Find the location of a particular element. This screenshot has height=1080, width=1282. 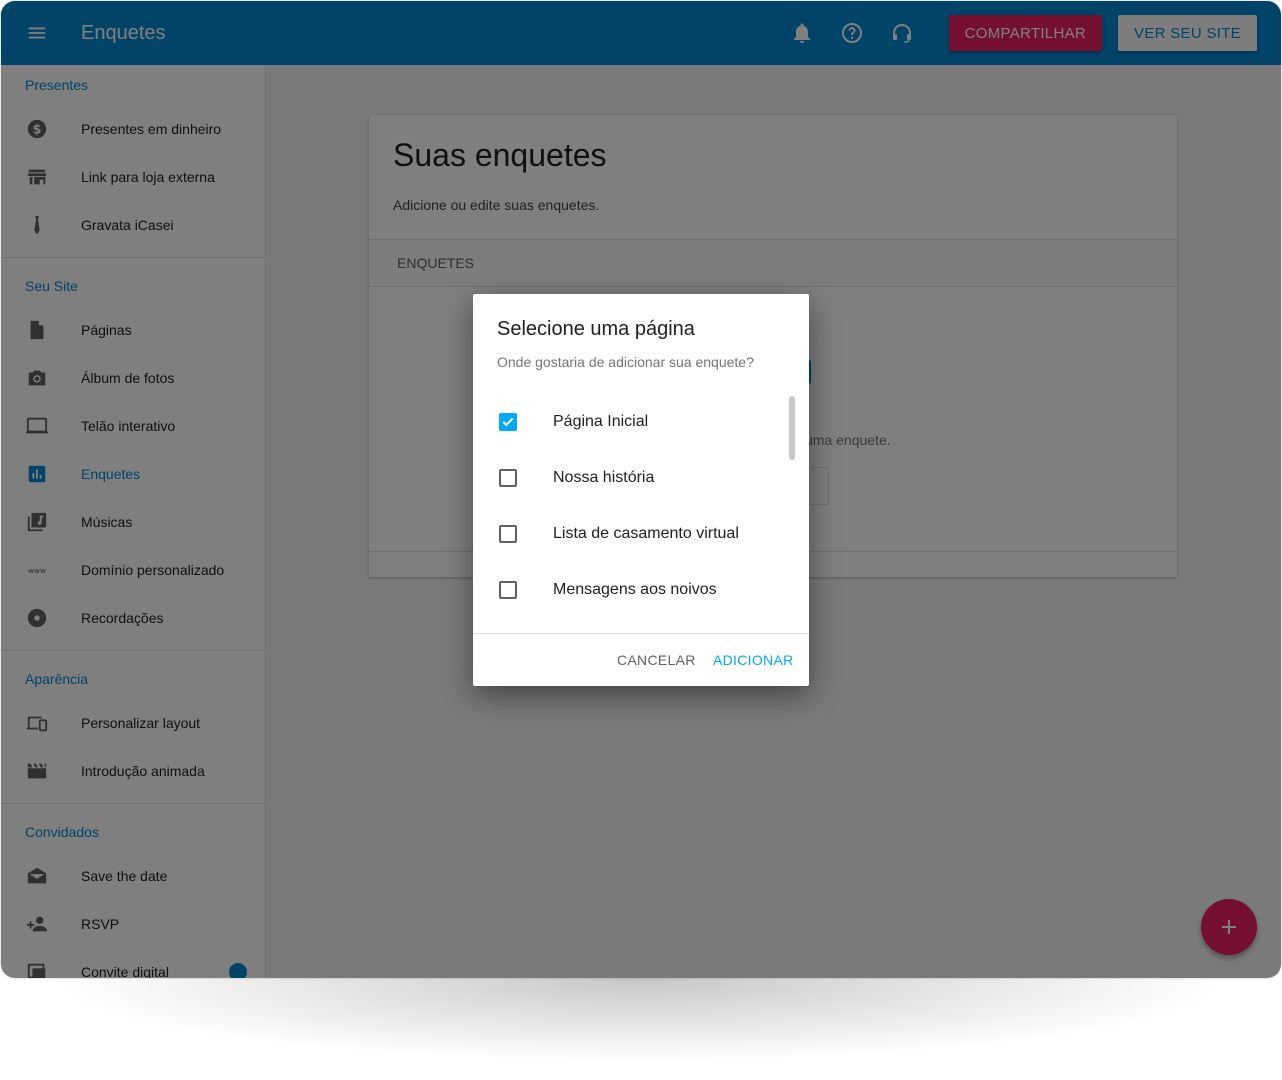

check-icon is located at coordinates (508, 422).